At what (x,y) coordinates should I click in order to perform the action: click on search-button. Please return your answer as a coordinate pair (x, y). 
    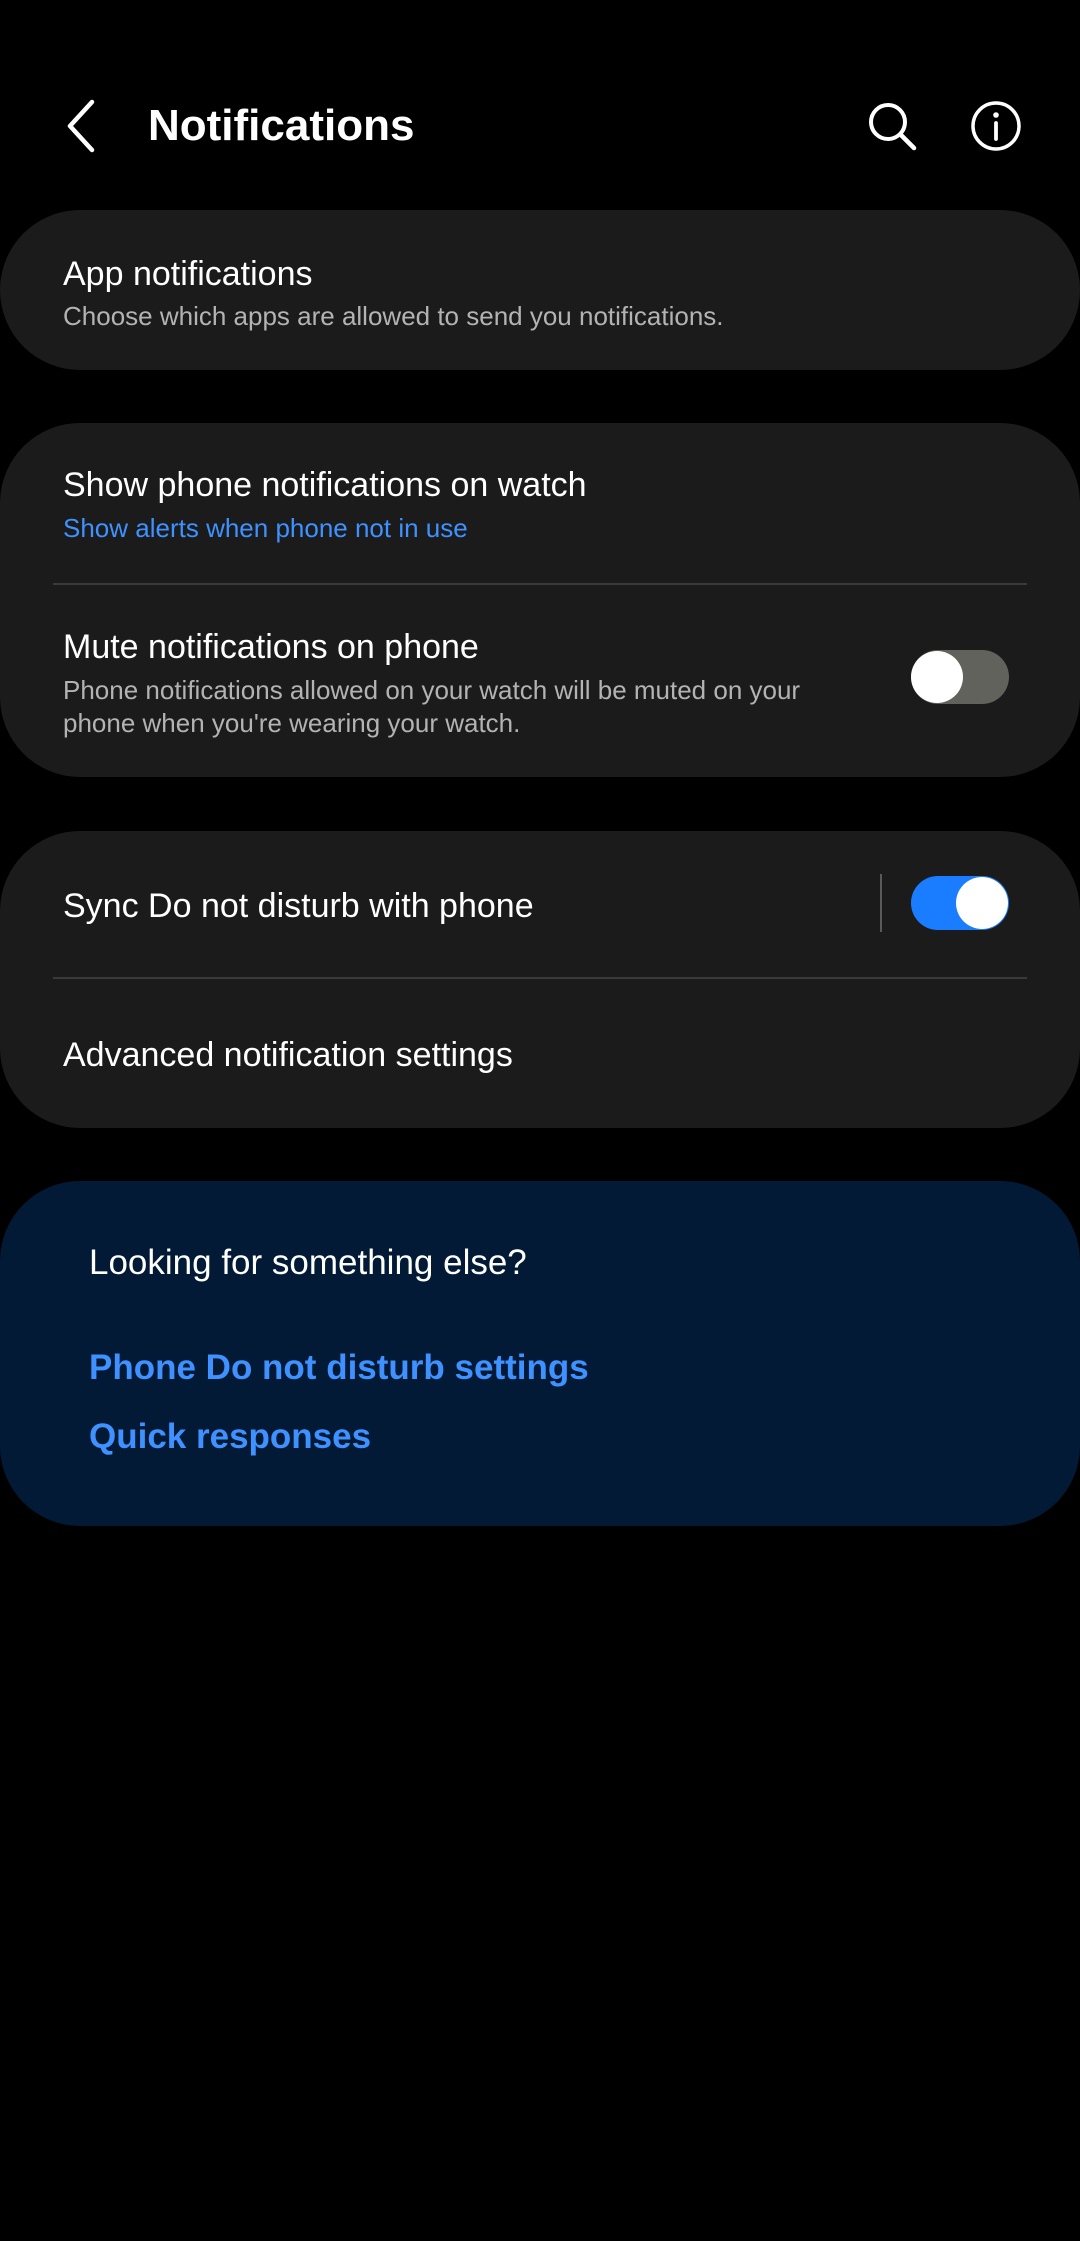
    Looking at the image, I should click on (892, 126).